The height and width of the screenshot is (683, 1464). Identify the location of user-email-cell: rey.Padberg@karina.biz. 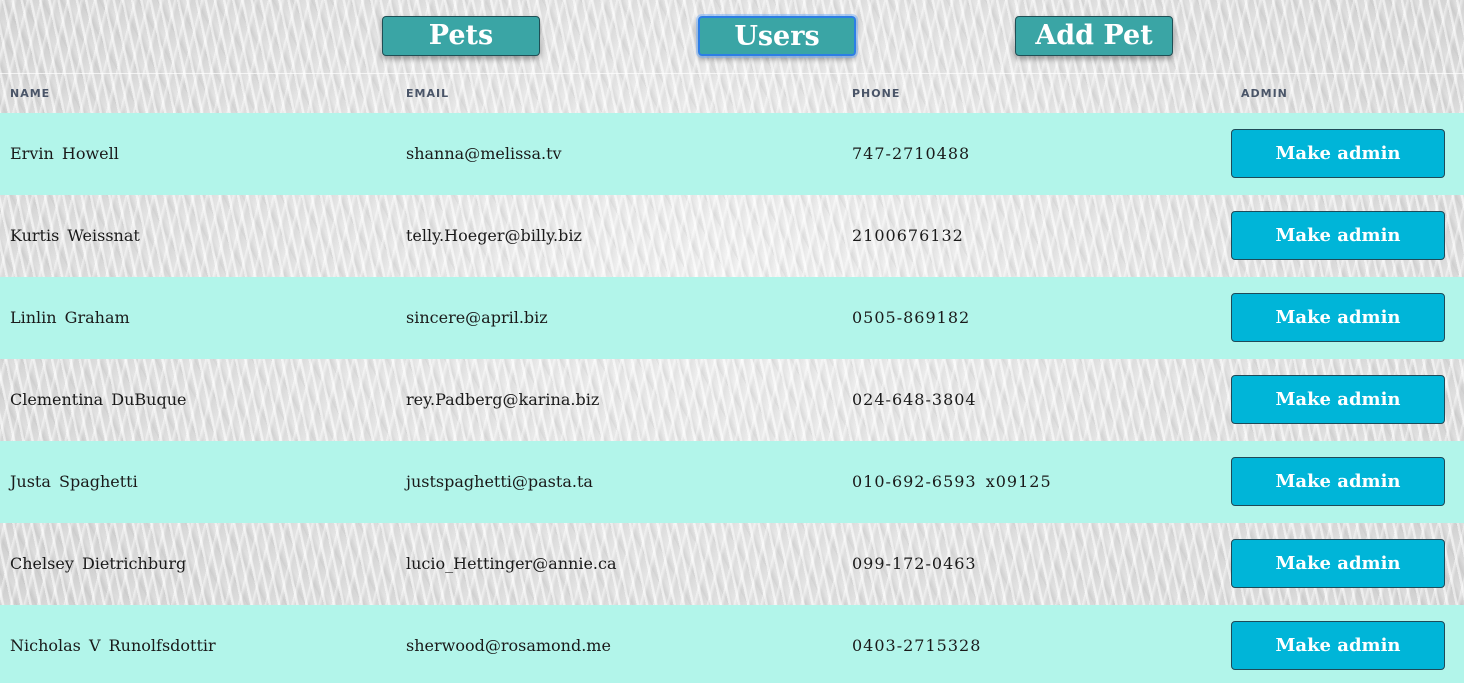
(503, 399).